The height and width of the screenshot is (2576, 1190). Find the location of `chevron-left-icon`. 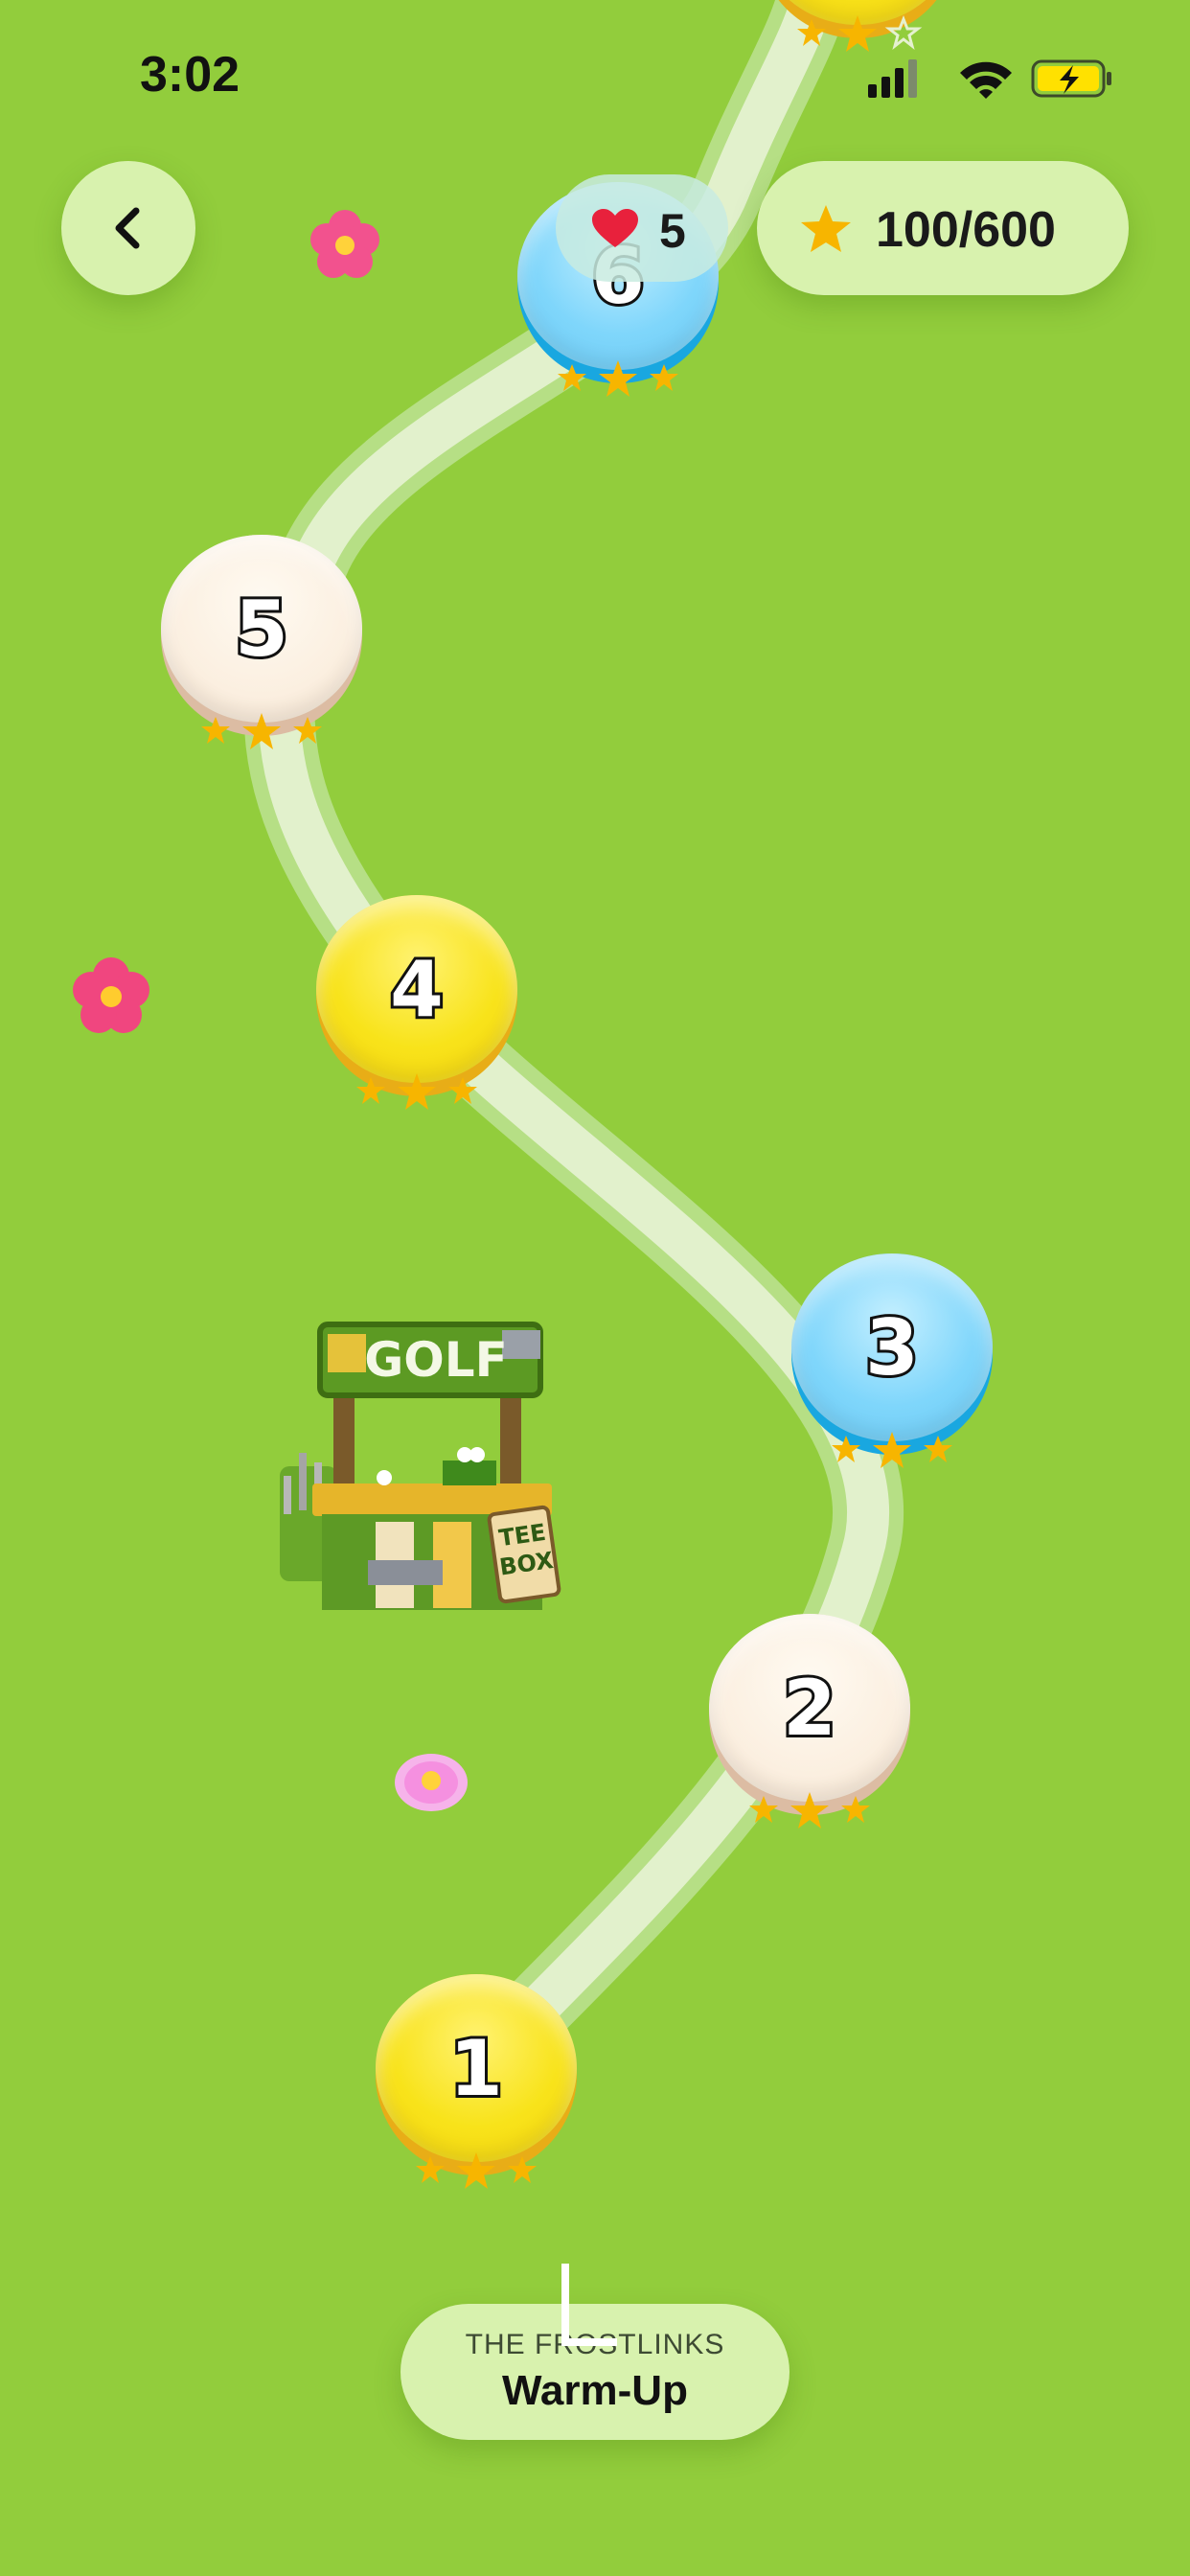

chevron-left-icon is located at coordinates (128, 228).